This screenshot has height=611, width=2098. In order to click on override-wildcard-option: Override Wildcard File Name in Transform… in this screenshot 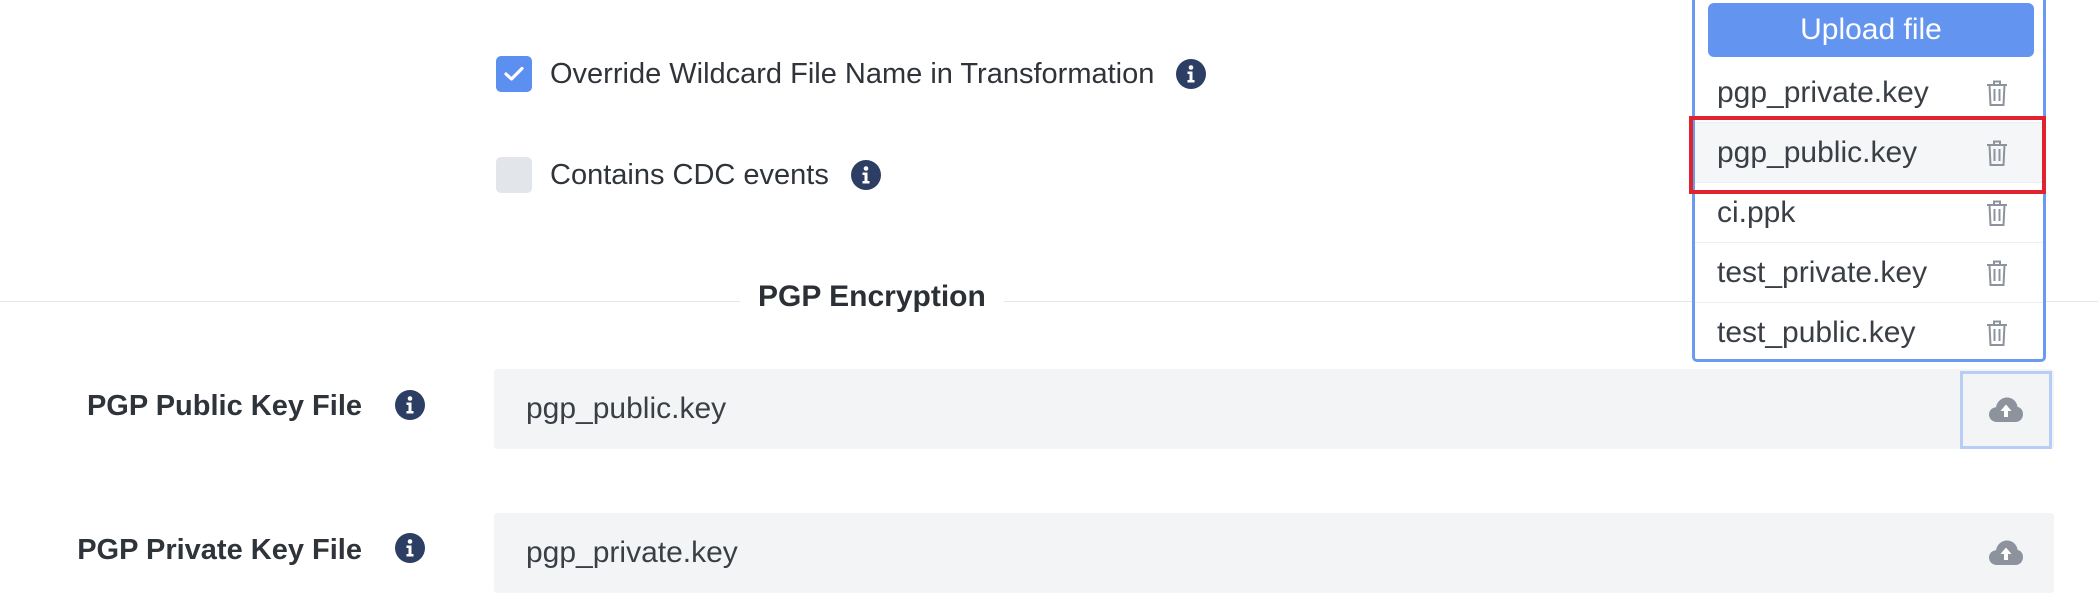, I will do `click(851, 74)`.